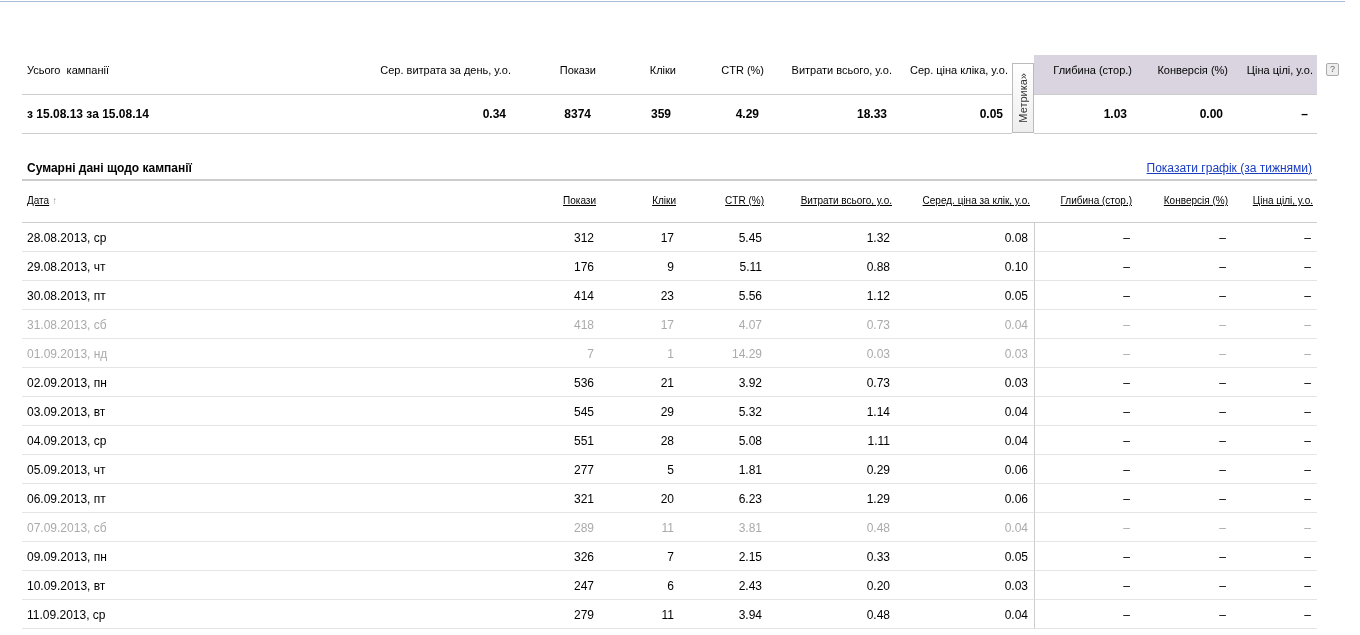 Image resolution: width=1360 pixels, height=635 pixels. I want to click on table-cell: 6.23, so click(724, 498).